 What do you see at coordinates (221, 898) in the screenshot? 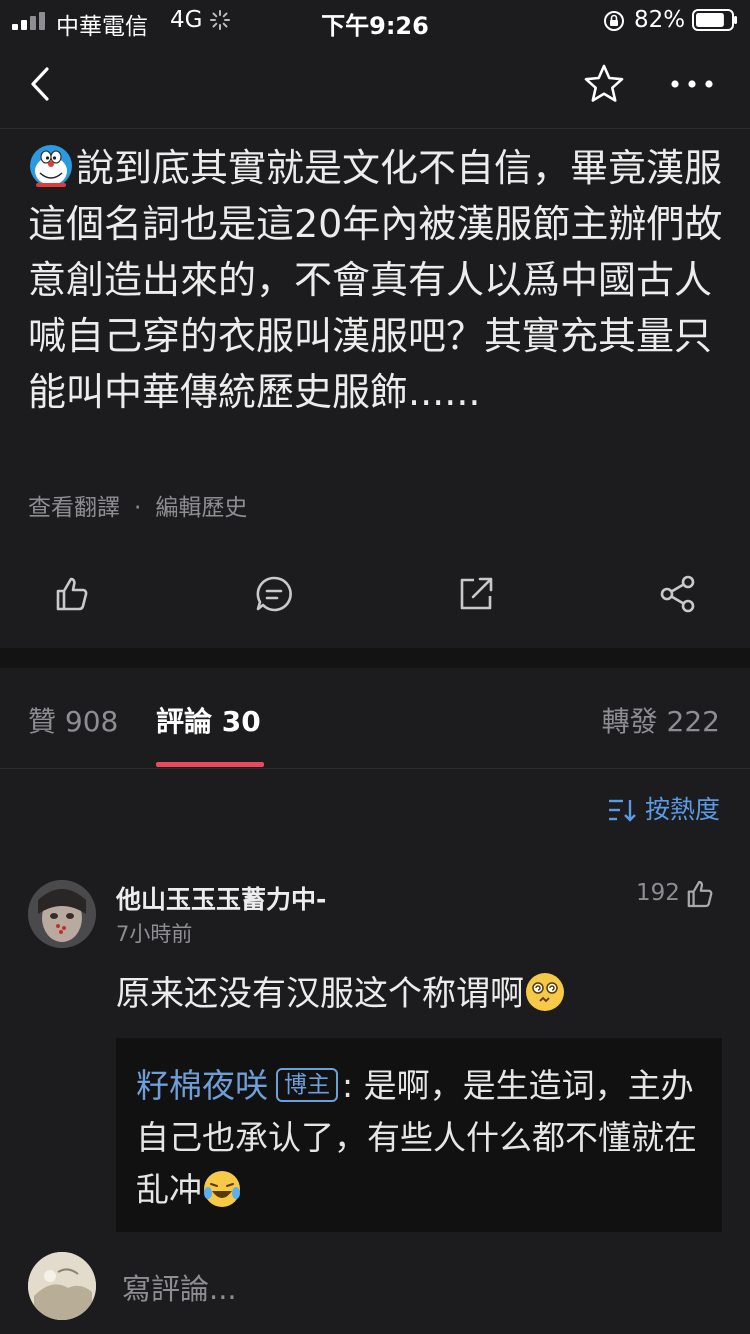
I see `commenter-username: 他山玉玉玉蓄力中-` at bounding box center [221, 898].